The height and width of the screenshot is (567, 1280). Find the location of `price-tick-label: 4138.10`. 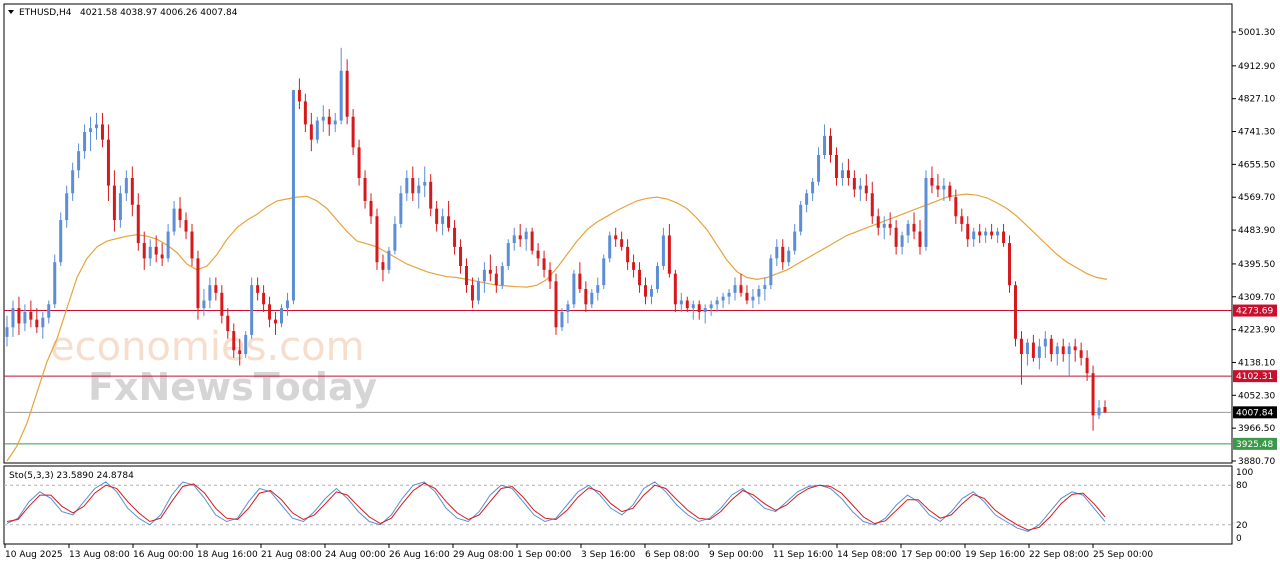

price-tick-label: 4138.10 is located at coordinates (1256, 363).